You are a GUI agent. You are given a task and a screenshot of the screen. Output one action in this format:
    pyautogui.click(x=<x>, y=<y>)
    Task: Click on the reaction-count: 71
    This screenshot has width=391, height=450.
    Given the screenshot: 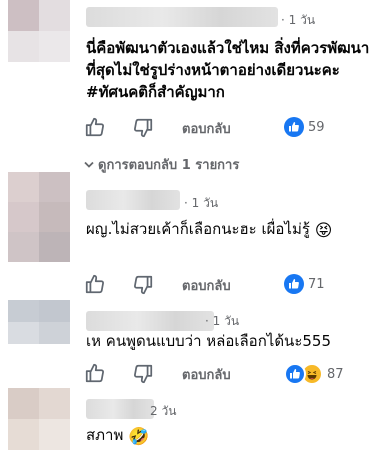 What is the action you would take?
    pyautogui.click(x=316, y=284)
    